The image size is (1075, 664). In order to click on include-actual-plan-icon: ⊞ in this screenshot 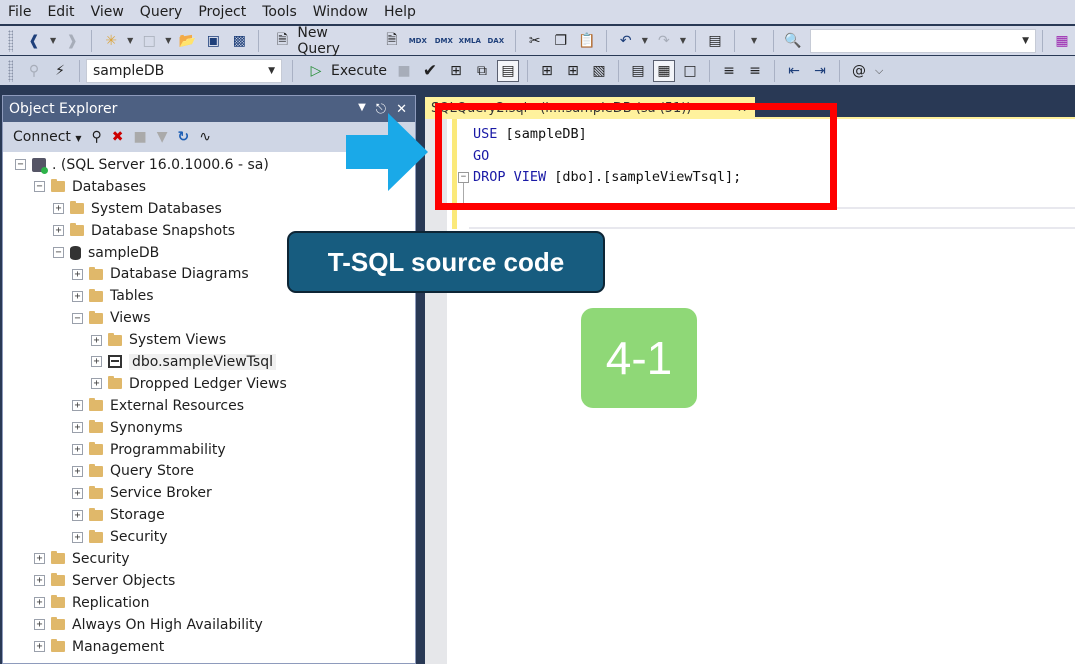, I will do `click(547, 71)`.